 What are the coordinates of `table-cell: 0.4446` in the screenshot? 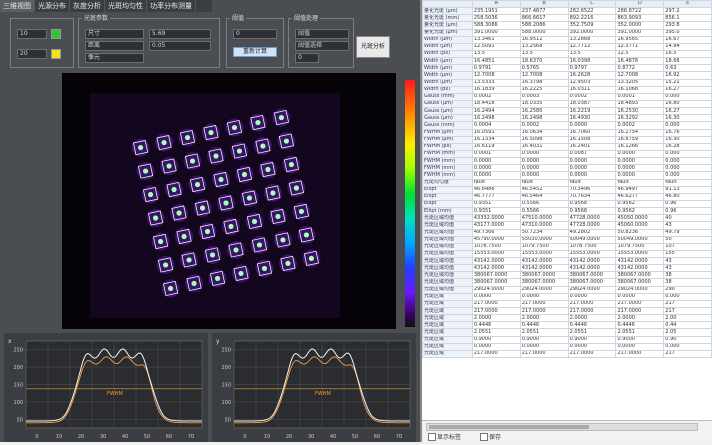 It's located at (496, 325).